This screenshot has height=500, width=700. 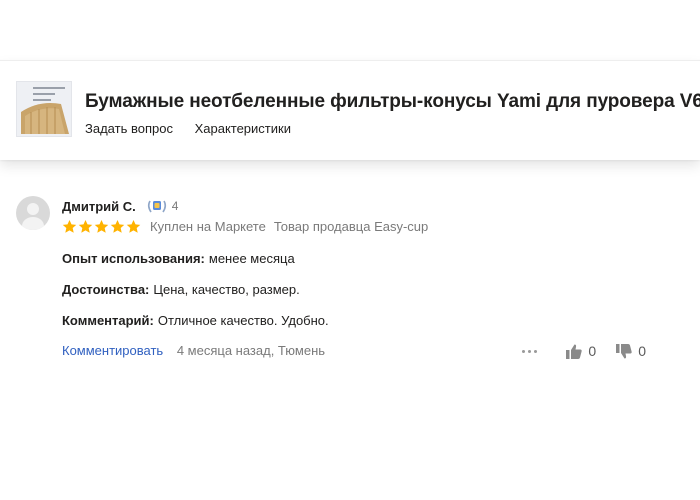 What do you see at coordinates (592, 351) in the screenshot?
I see `like-count: 0` at bounding box center [592, 351].